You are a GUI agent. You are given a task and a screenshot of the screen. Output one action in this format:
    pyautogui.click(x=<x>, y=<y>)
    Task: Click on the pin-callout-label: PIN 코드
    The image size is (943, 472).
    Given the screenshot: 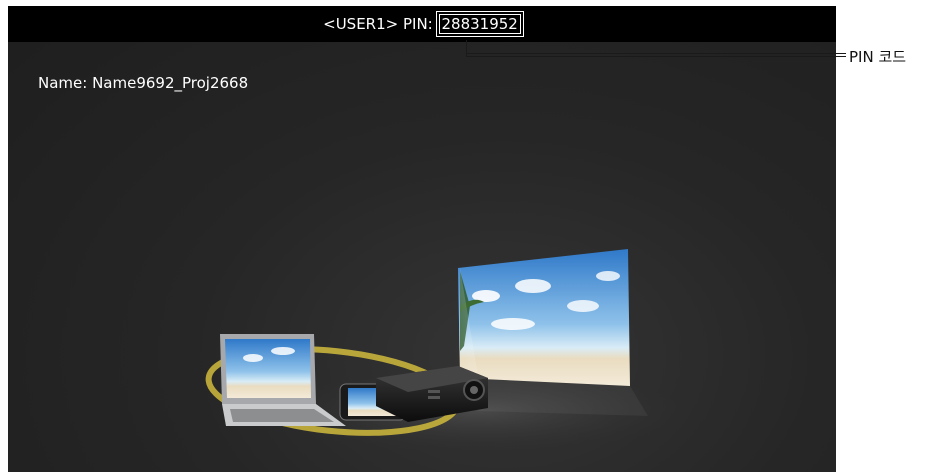 What is the action you would take?
    pyautogui.click(x=878, y=57)
    